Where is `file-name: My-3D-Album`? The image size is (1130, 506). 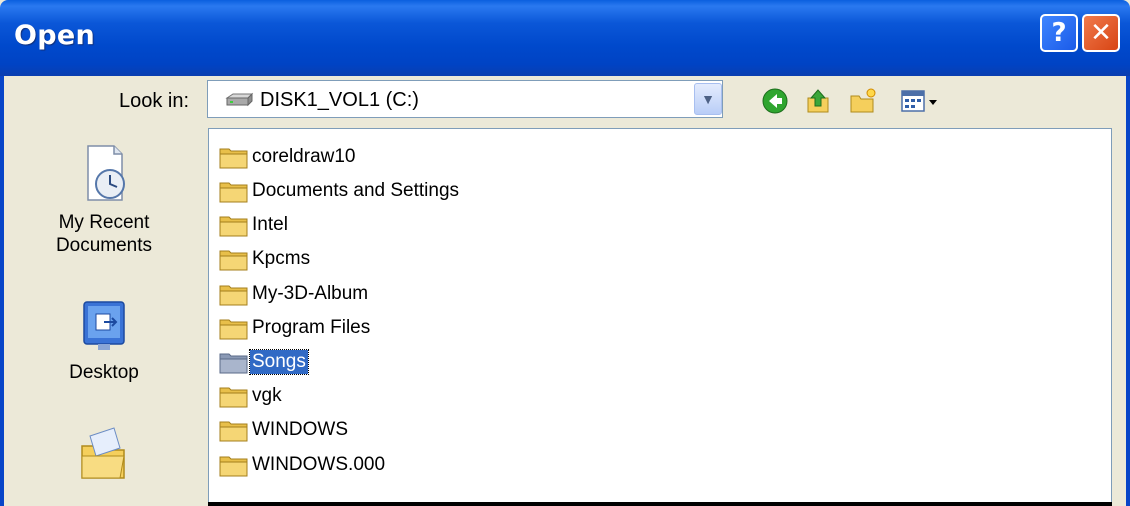 file-name: My-3D-Album is located at coordinates (310, 293).